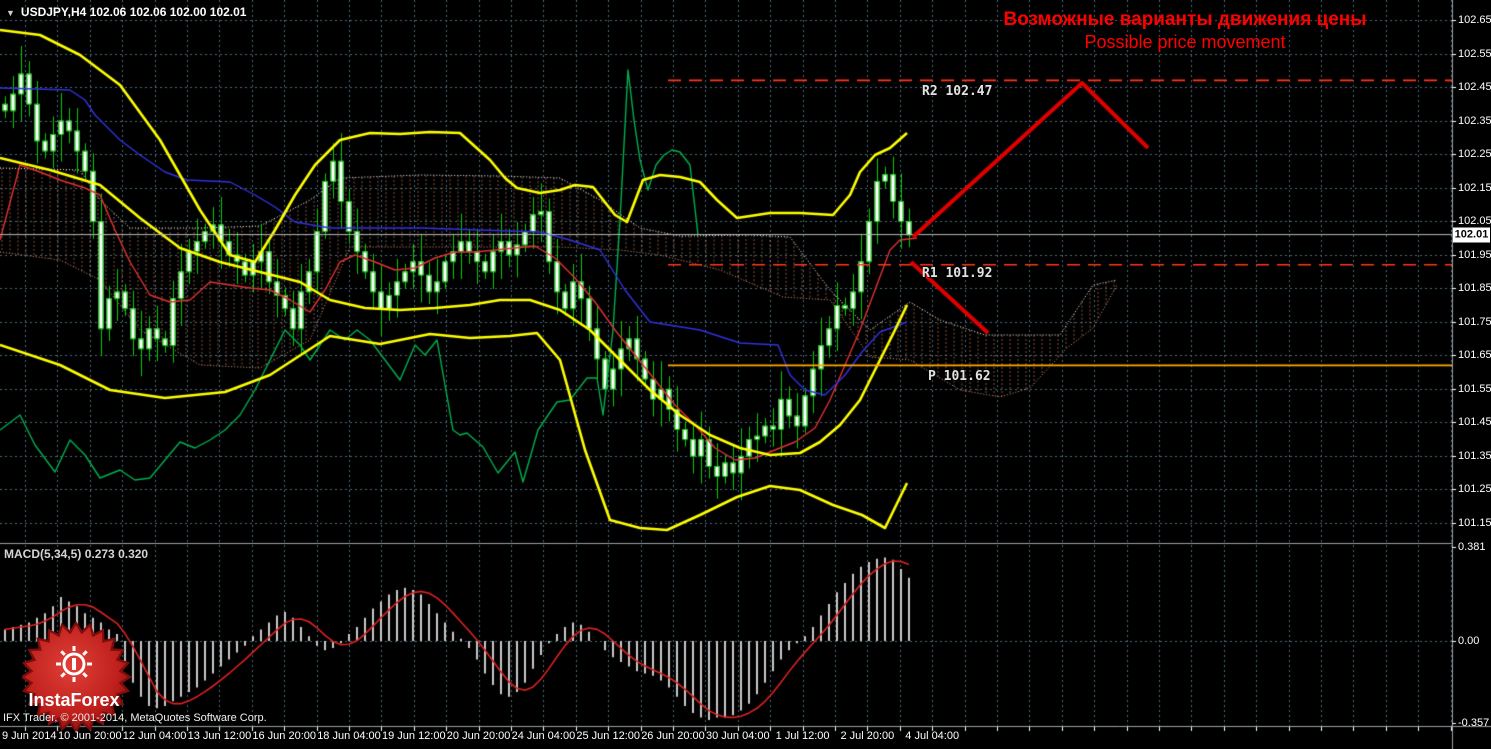 Image resolution: width=1491 pixels, height=749 pixels. I want to click on macd-name: MACD(5,34,5), so click(43, 554).